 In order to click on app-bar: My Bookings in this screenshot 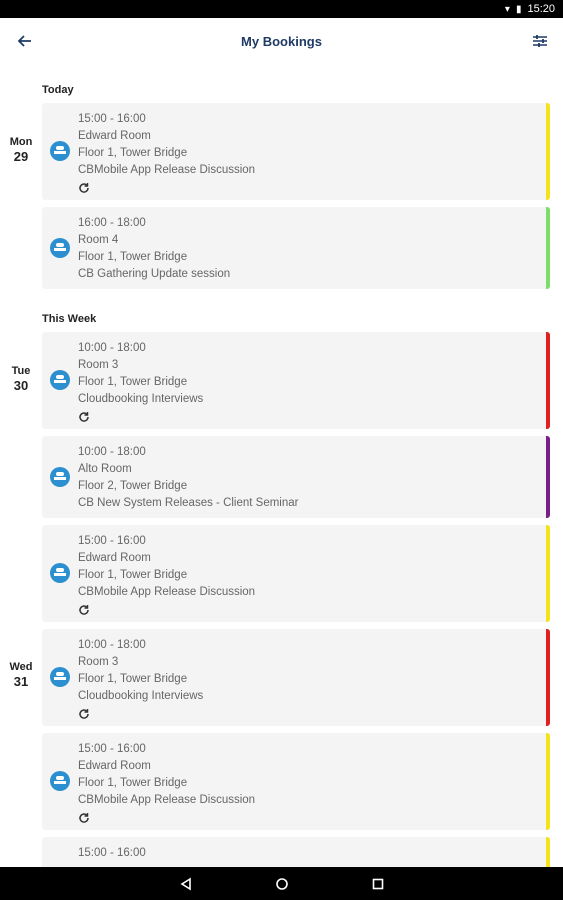, I will do `click(281, 41)`.